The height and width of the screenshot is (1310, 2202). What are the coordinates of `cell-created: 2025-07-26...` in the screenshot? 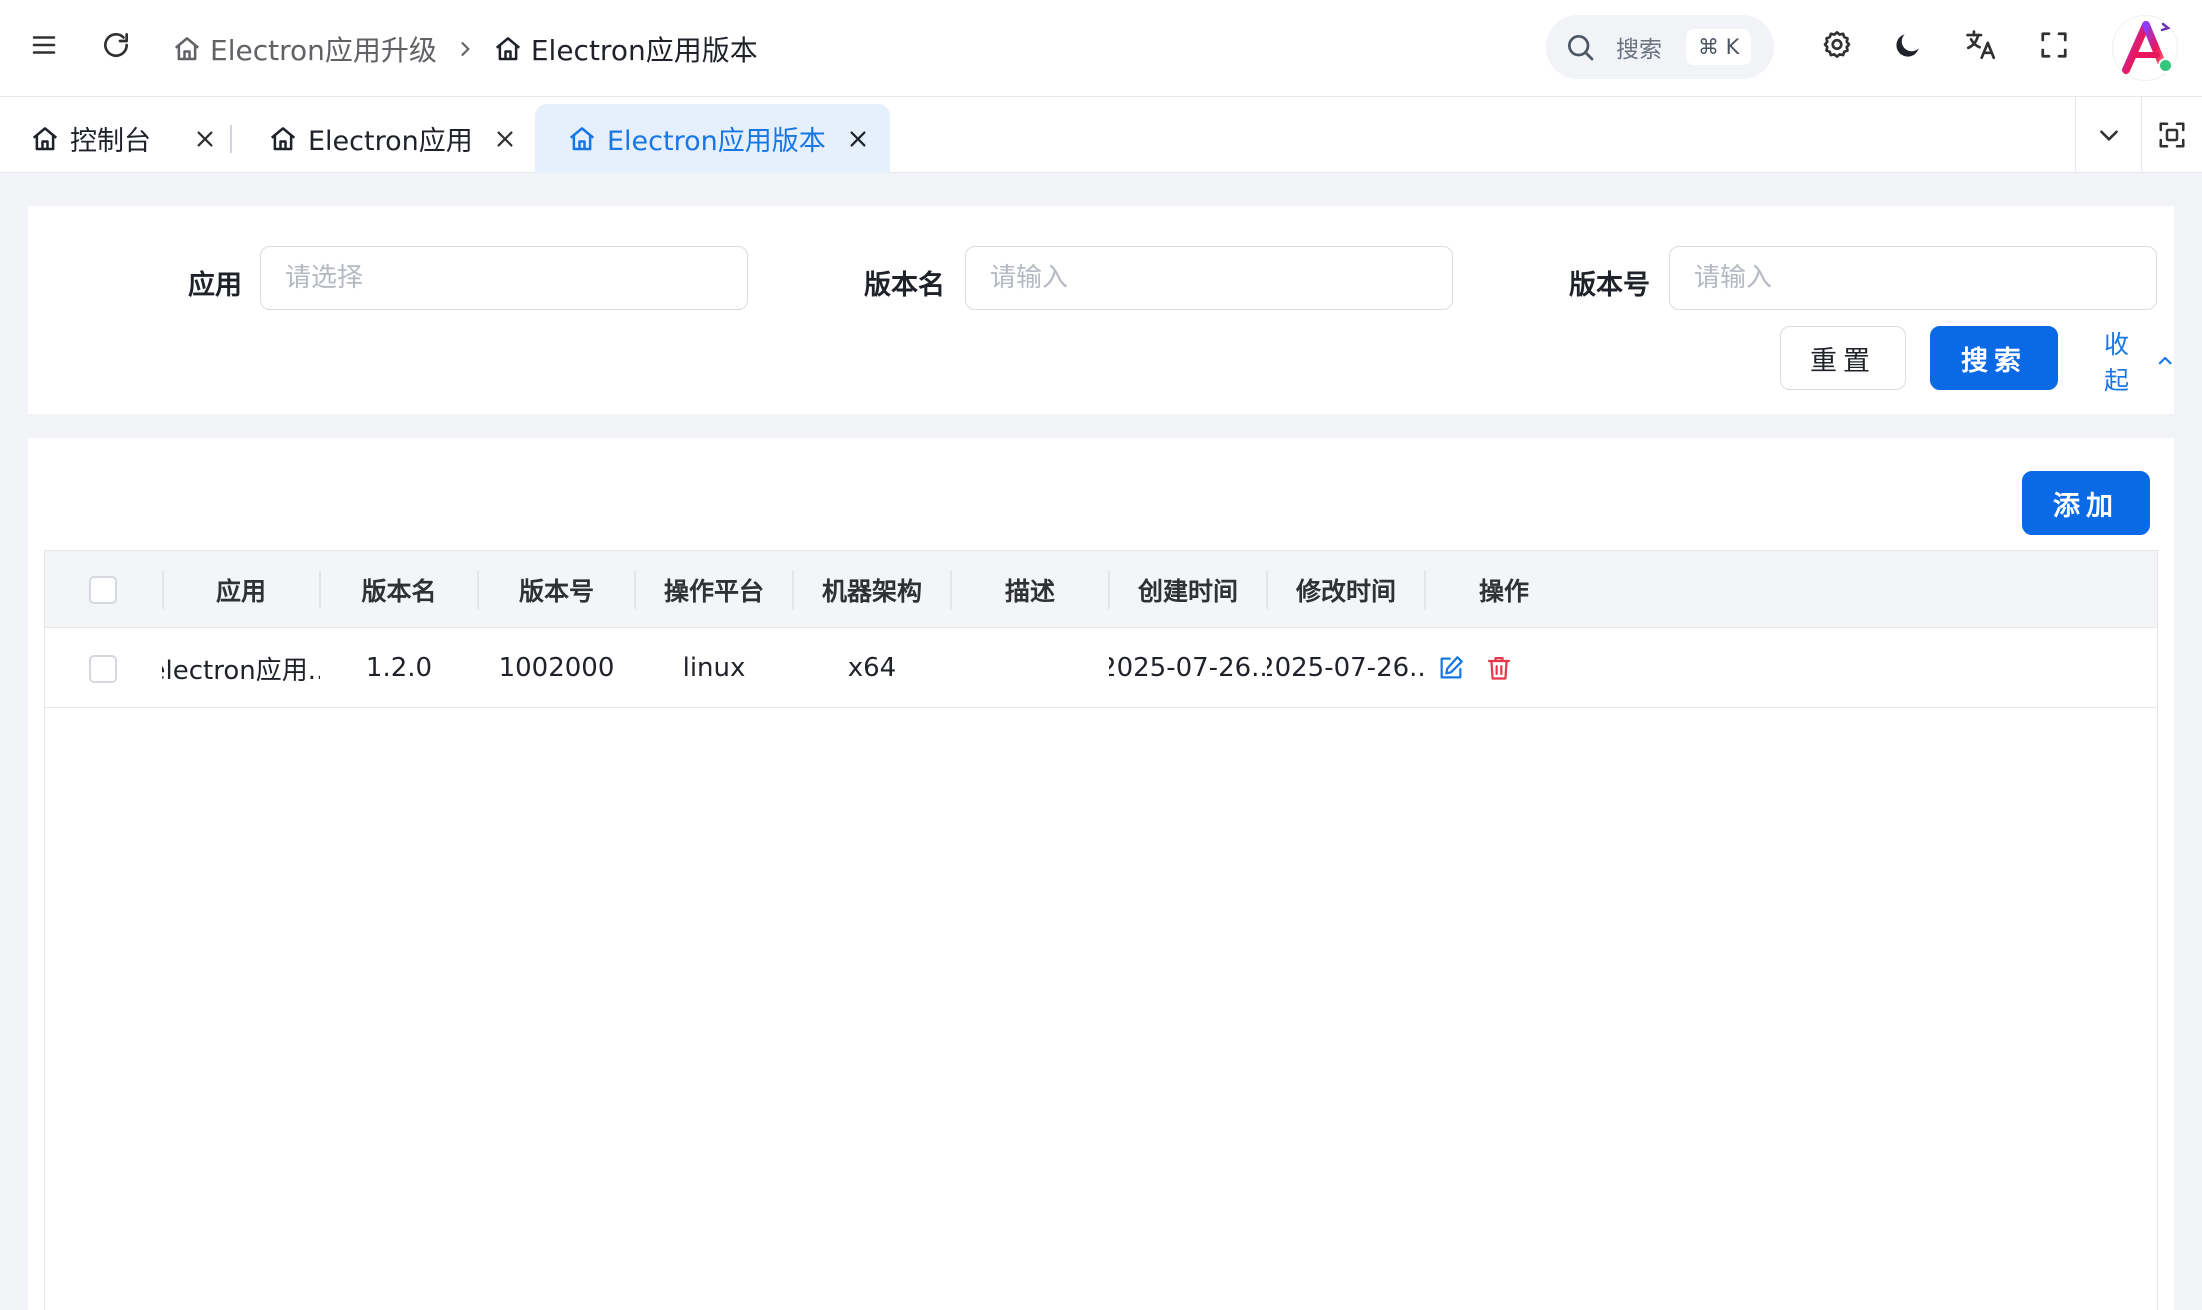 It's located at (1188, 668).